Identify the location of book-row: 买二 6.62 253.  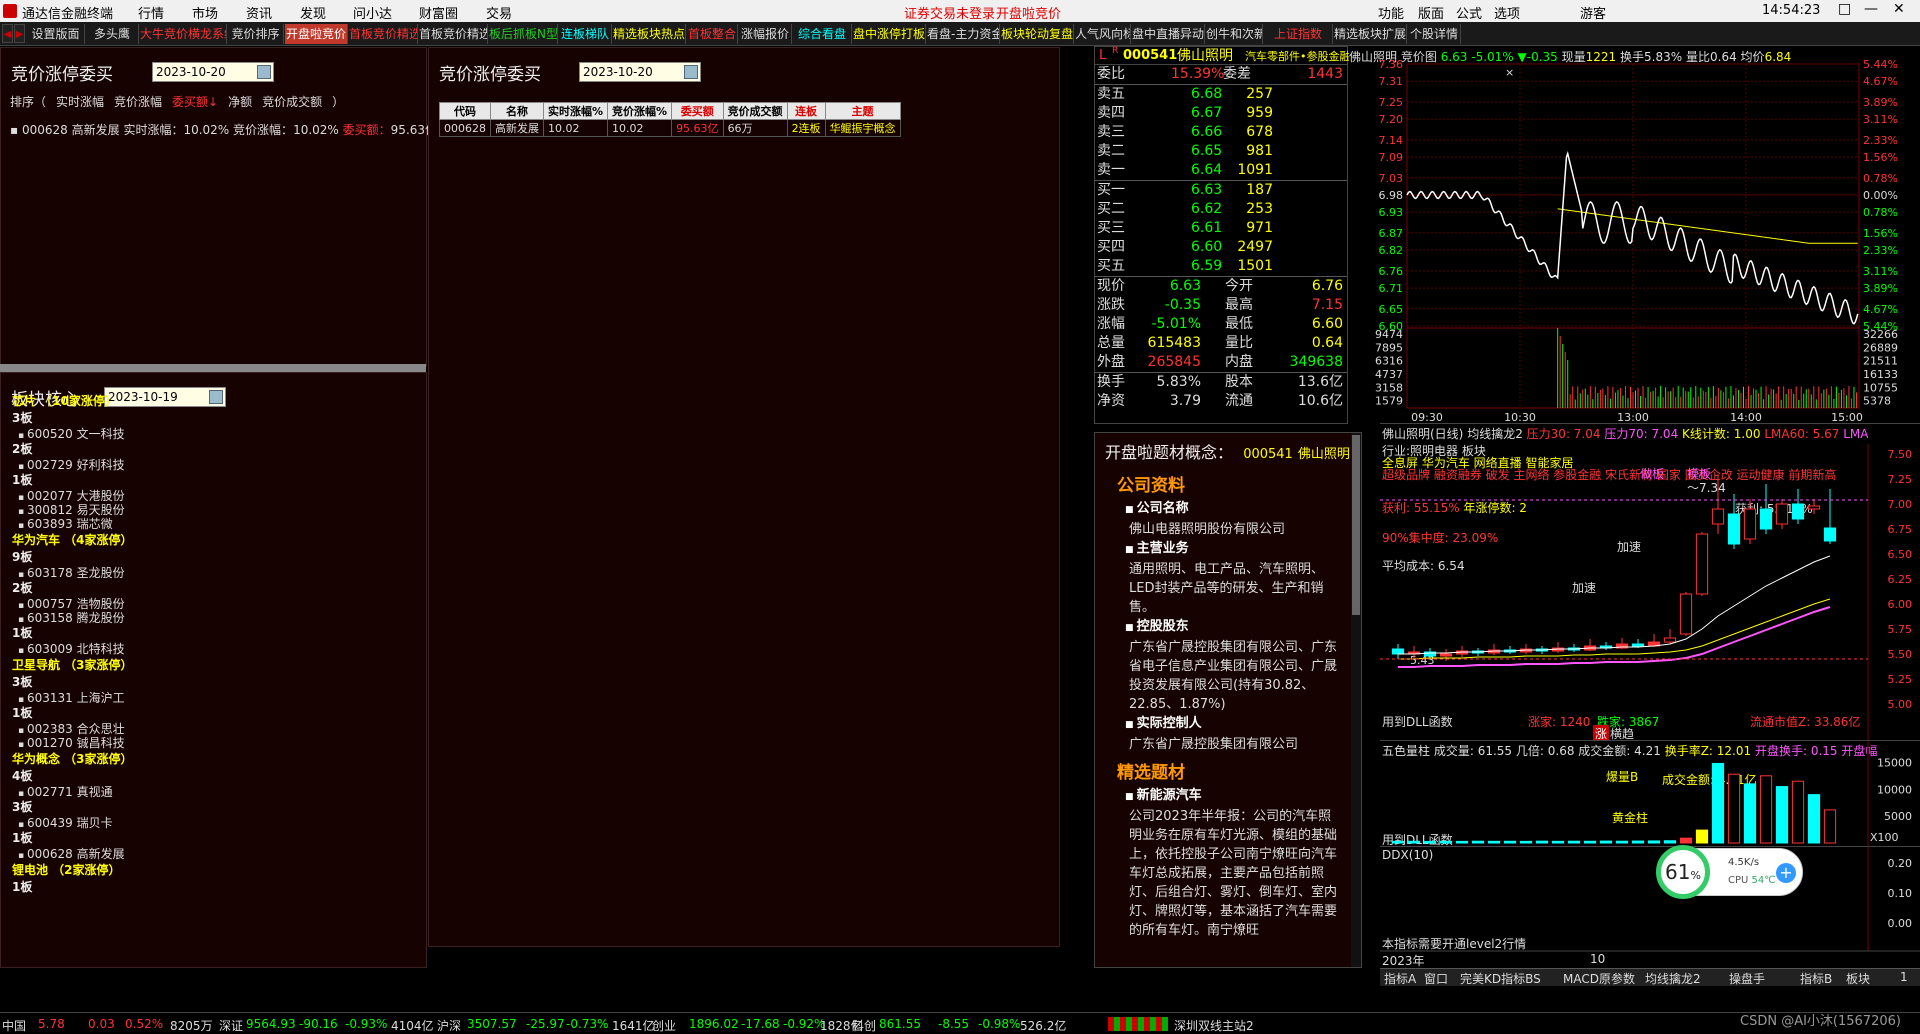
(1221, 209).